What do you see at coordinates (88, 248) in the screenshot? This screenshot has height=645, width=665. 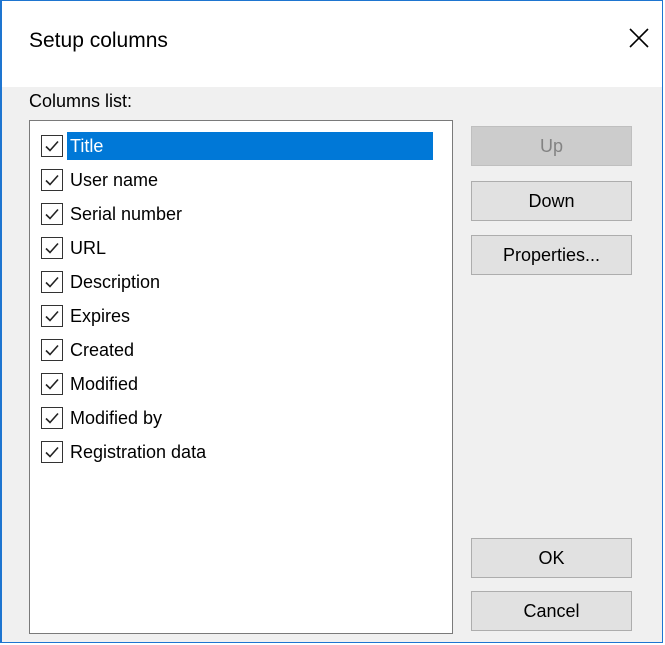 I see `list-item-label: URL` at bounding box center [88, 248].